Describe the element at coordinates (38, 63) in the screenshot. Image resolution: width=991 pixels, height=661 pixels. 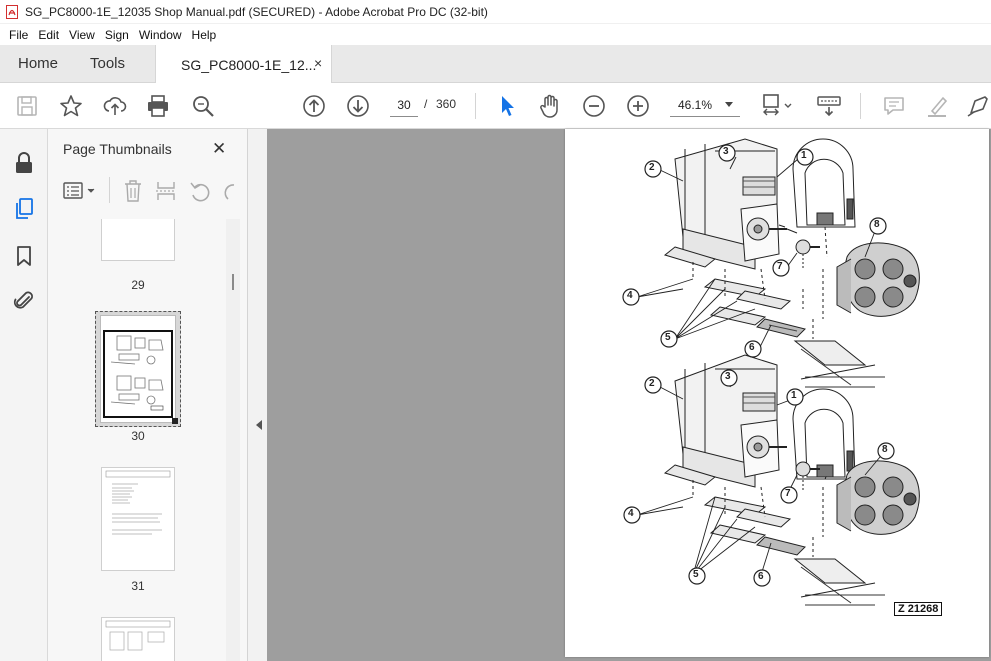
I see `tab-home: Home` at that location.